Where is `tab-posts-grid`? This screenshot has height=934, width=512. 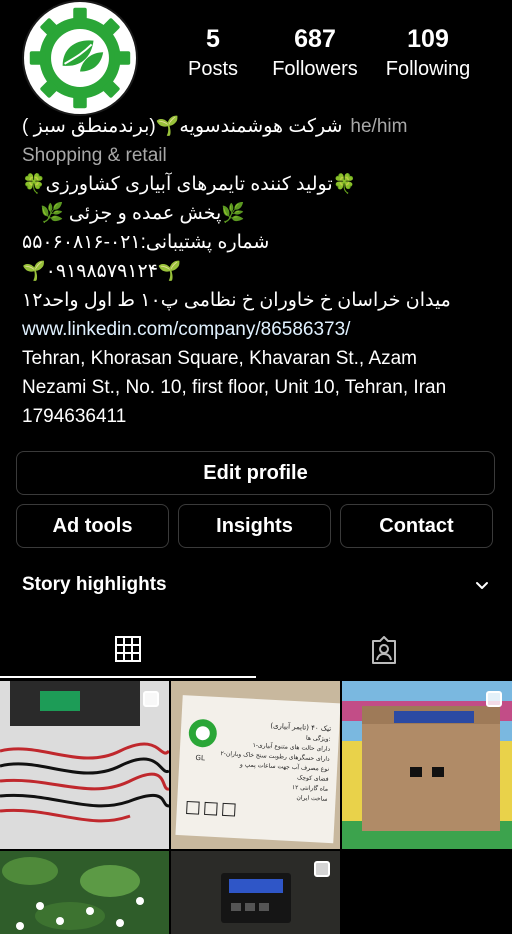 tab-posts-grid is located at coordinates (128, 650).